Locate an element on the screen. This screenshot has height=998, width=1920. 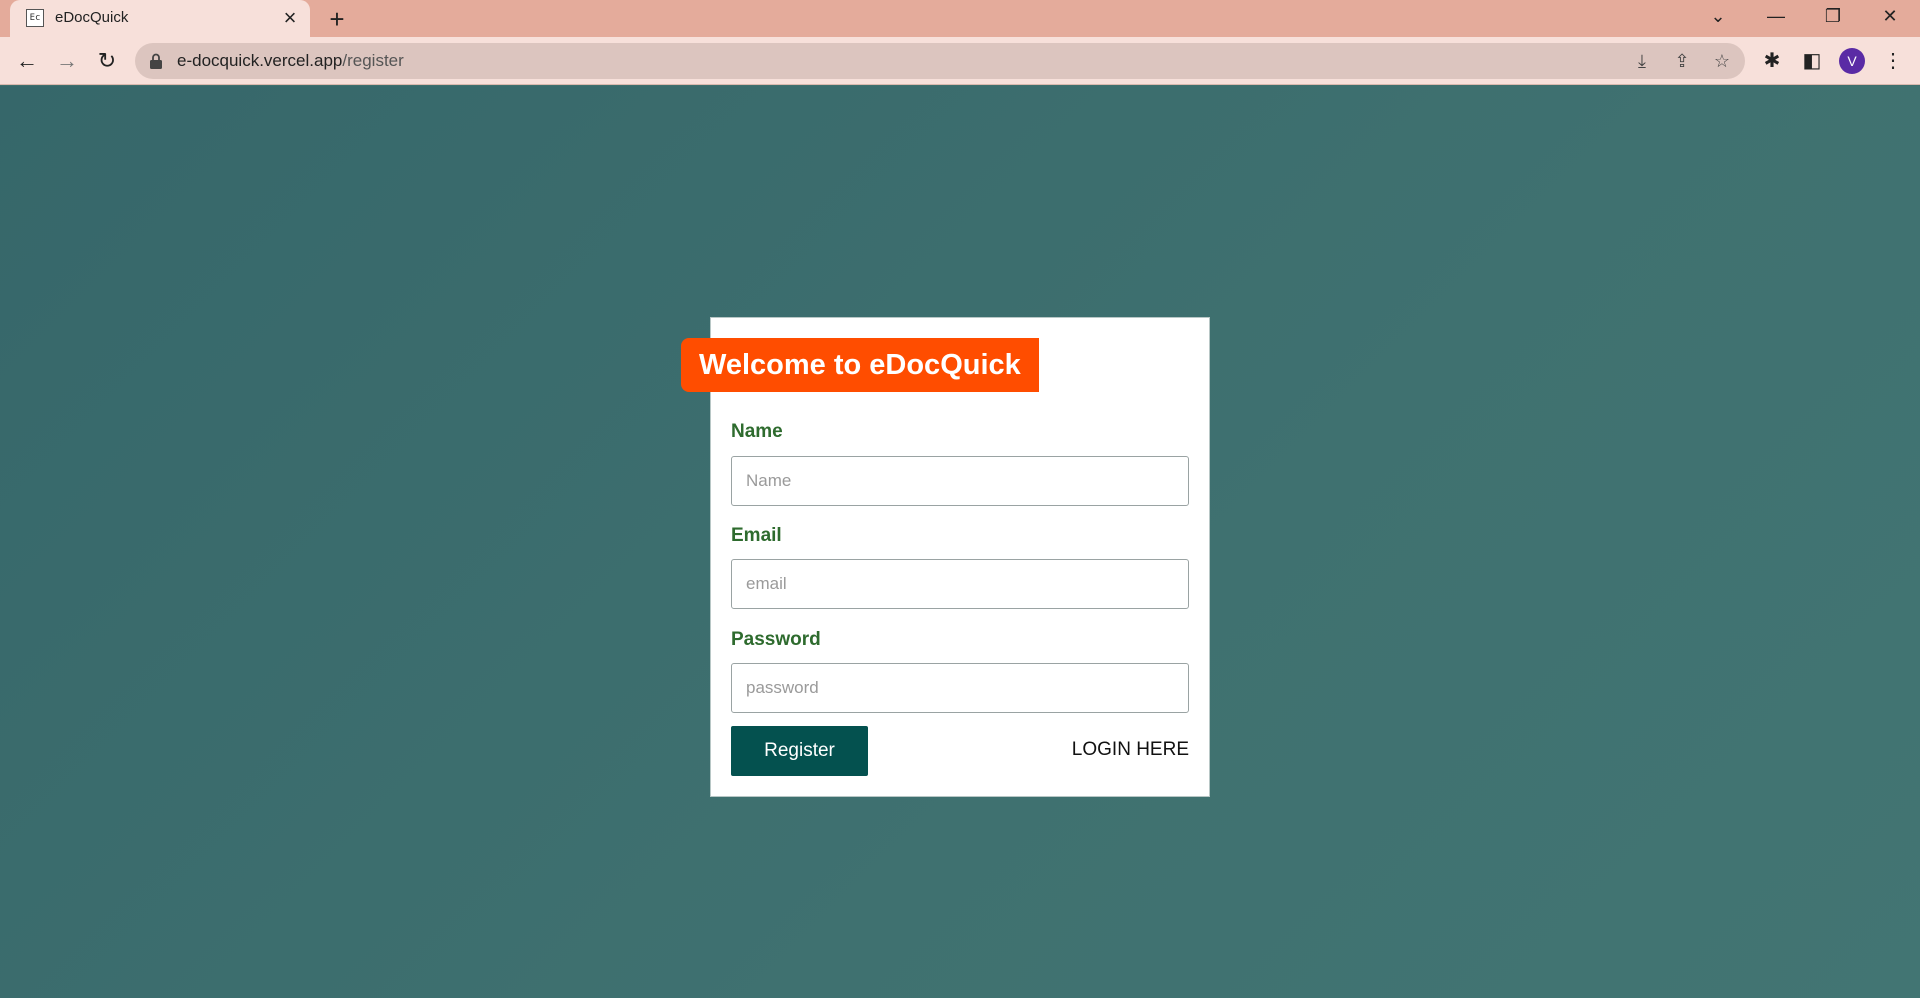
share-icon: ⇪ is located at coordinates (1682, 61).